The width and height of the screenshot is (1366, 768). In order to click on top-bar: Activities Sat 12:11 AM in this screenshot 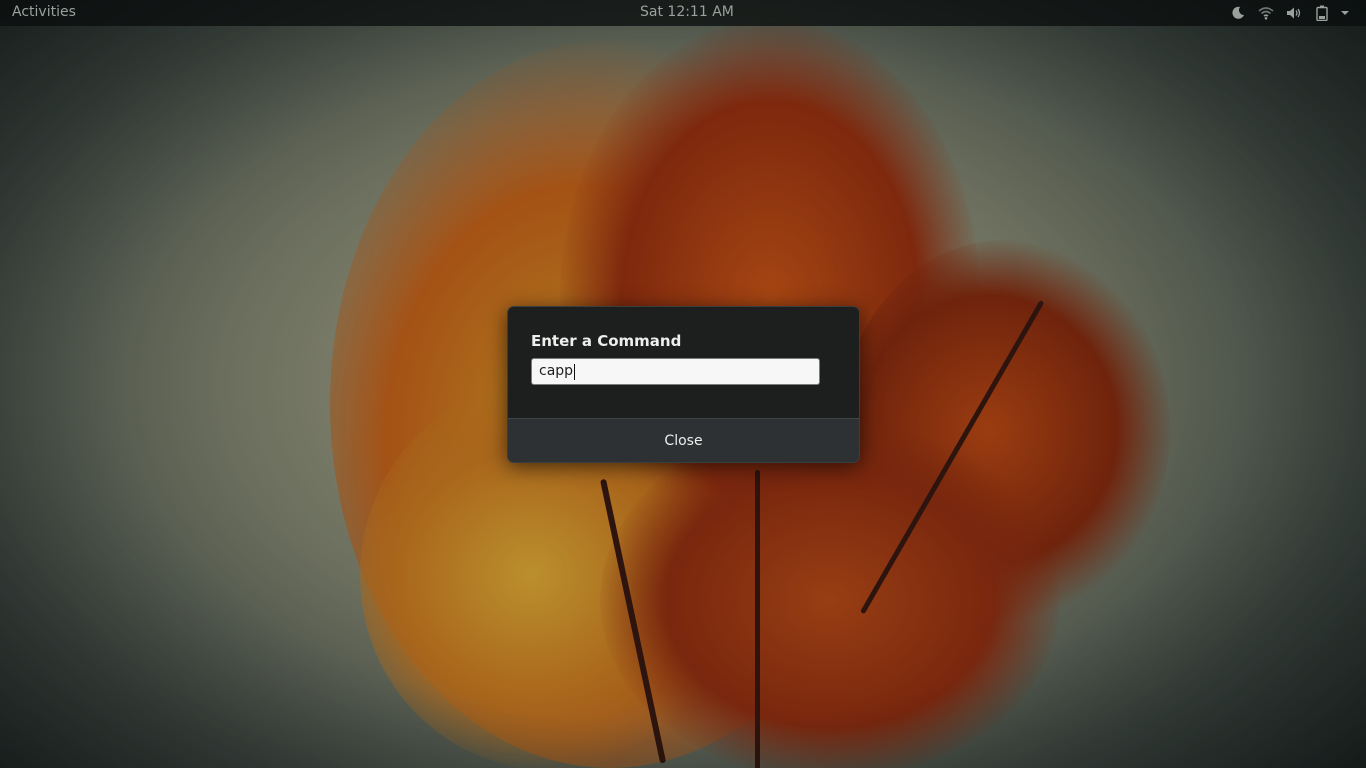, I will do `click(683, 13)`.